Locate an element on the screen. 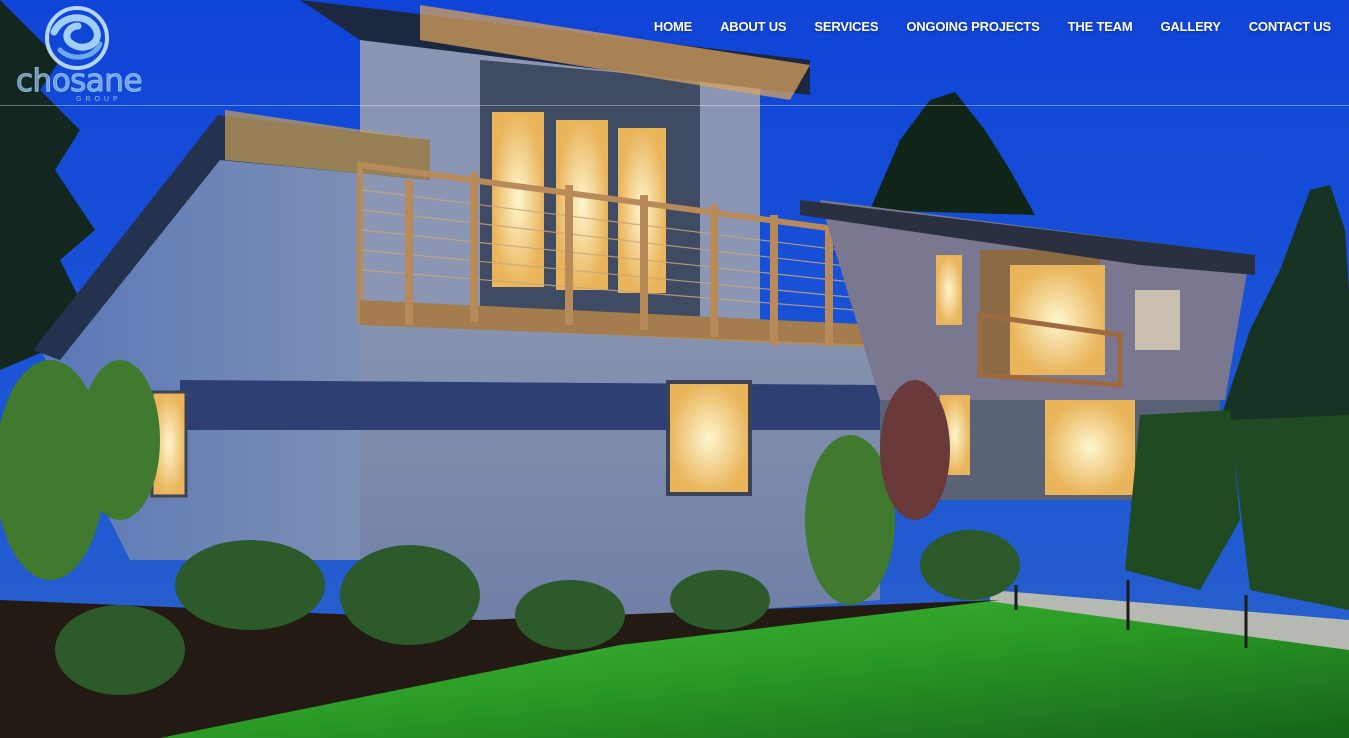 The width and height of the screenshot is (1349, 738). swirl-logo-icon is located at coordinates (77, 38).